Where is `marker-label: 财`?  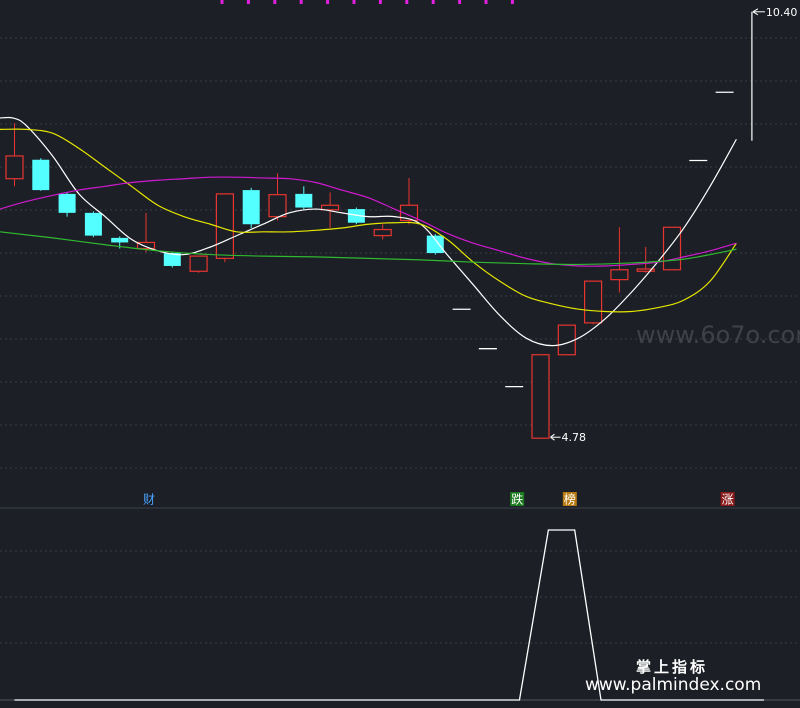
marker-label: 财 is located at coordinates (149, 500).